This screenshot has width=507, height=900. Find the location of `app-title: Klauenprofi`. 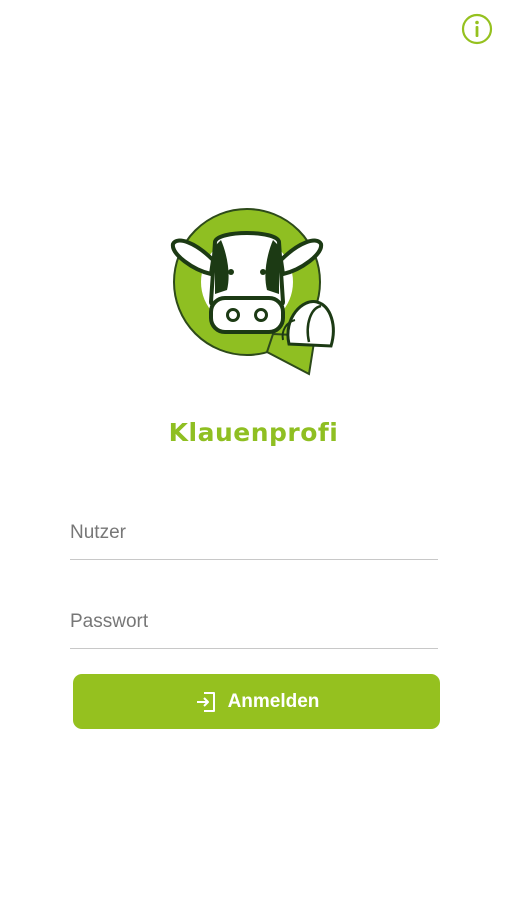

app-title: Klauenprofi is located at coordinates (253, 432).